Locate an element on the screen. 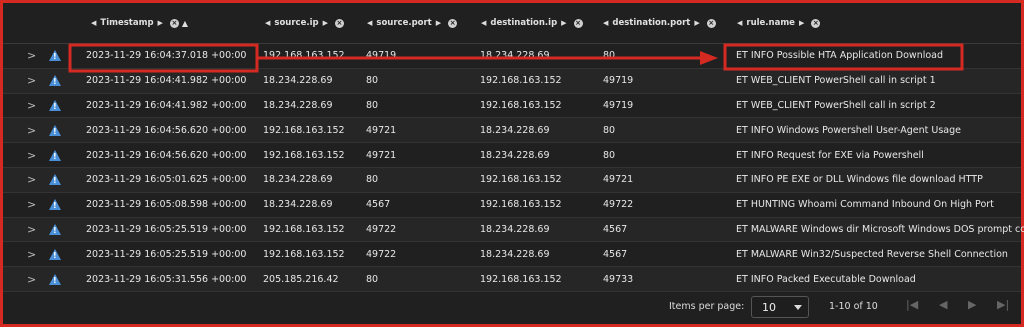  cell-rule-name: ET INFO Packed Executable Download is located at coordinates (826, 279).